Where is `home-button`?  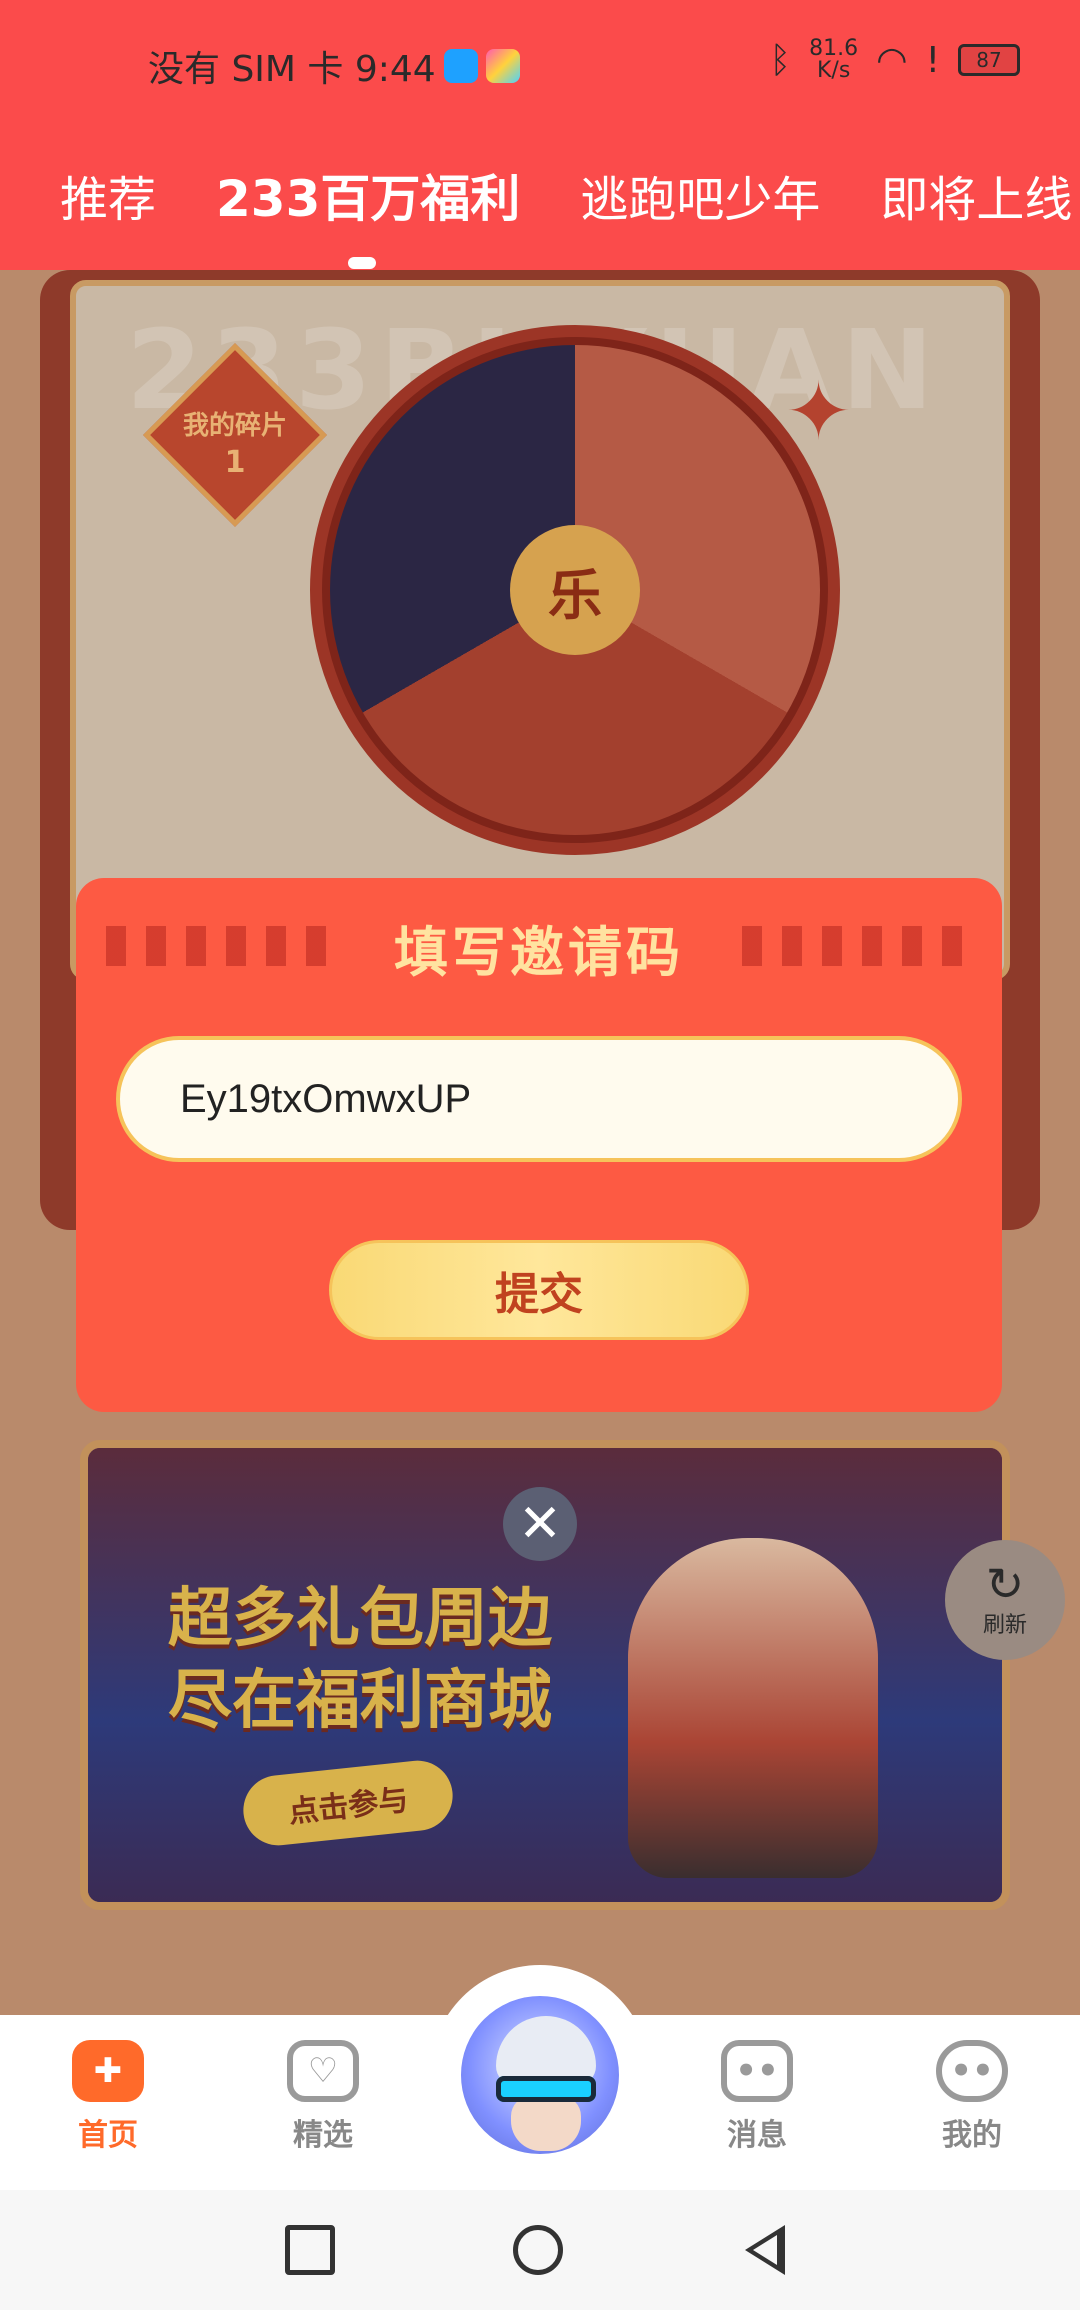 home-button is located at coordinates (538, 2250).